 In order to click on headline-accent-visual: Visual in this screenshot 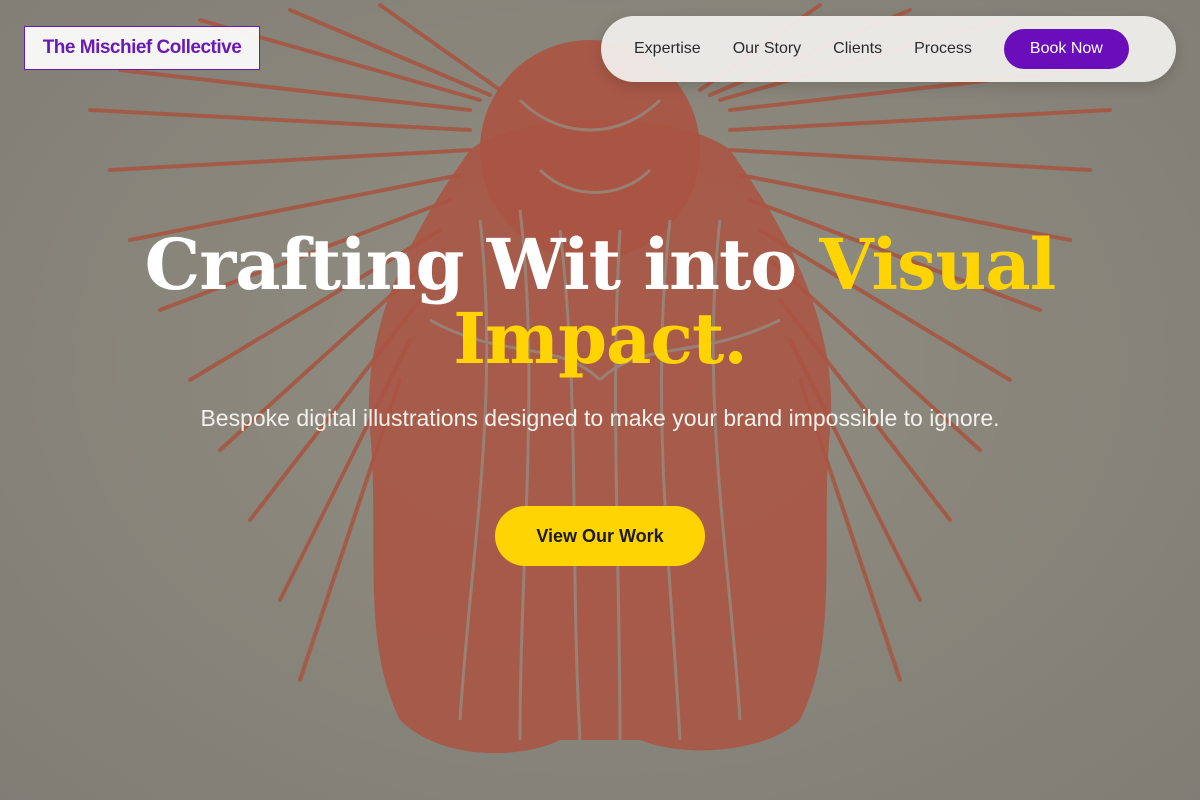, I will do `click(937, 264)`.